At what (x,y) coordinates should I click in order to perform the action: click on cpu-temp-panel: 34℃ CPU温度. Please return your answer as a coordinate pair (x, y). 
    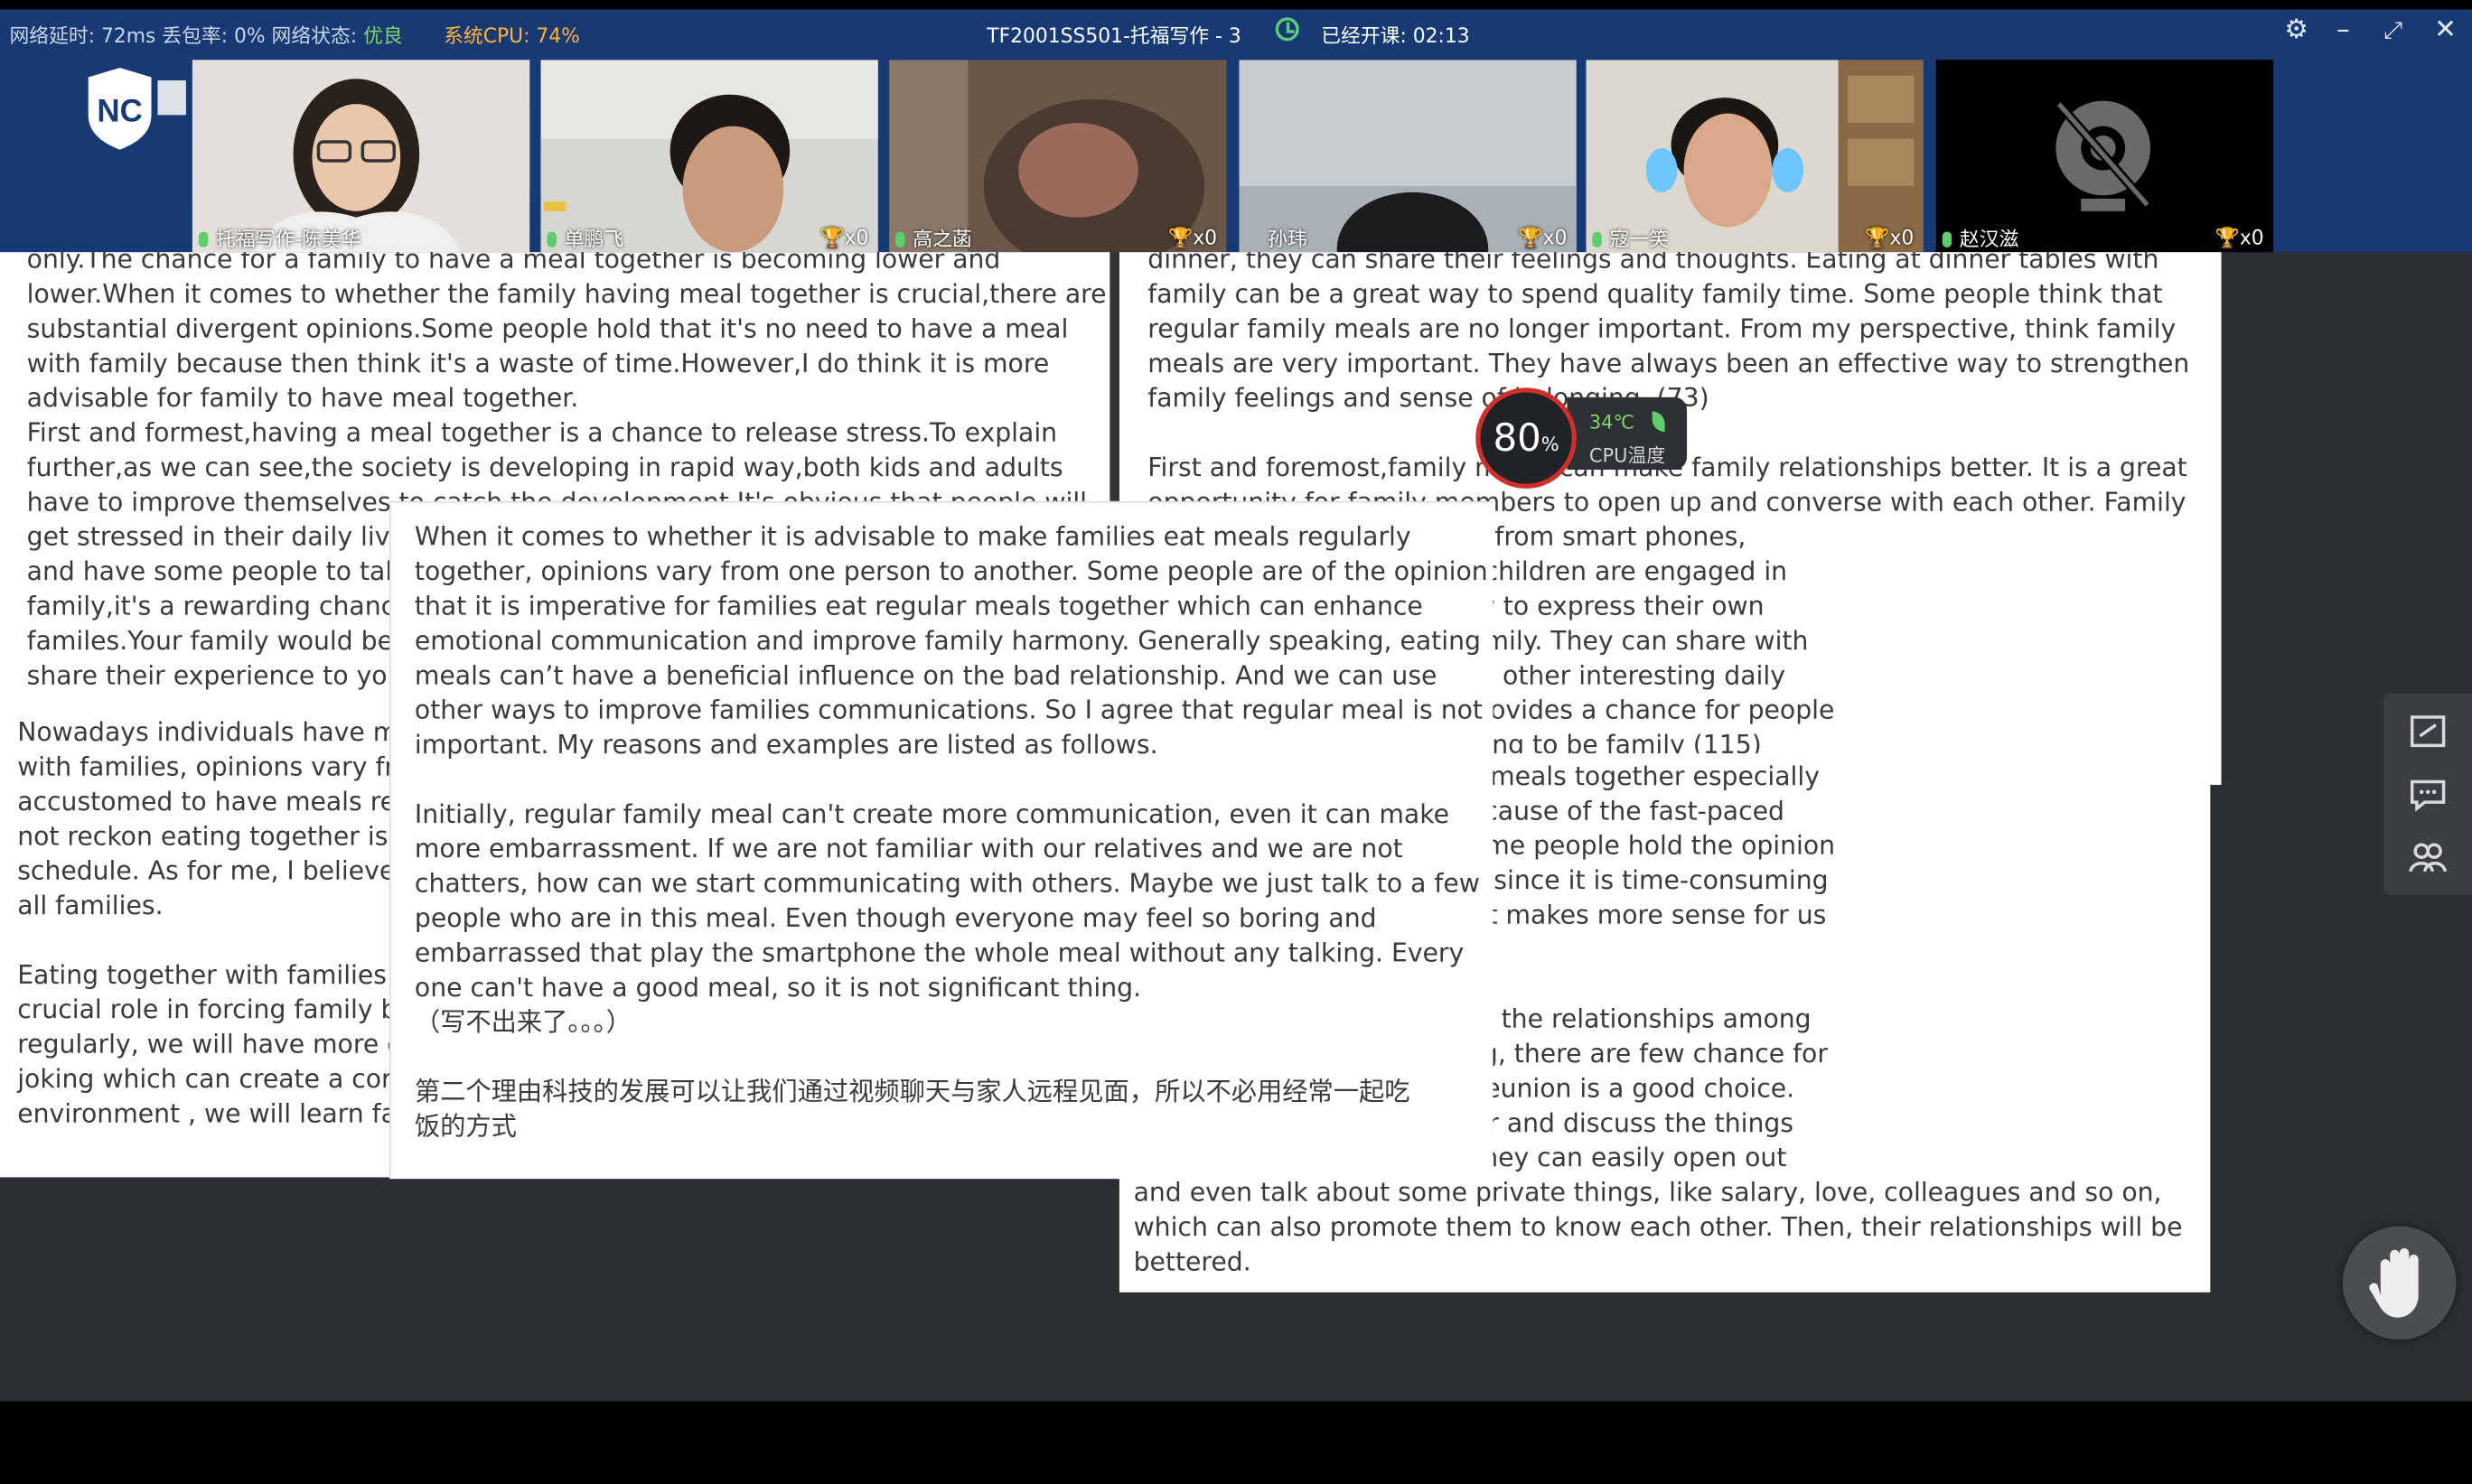
    Looking at the image, I should click on (1627, 433).